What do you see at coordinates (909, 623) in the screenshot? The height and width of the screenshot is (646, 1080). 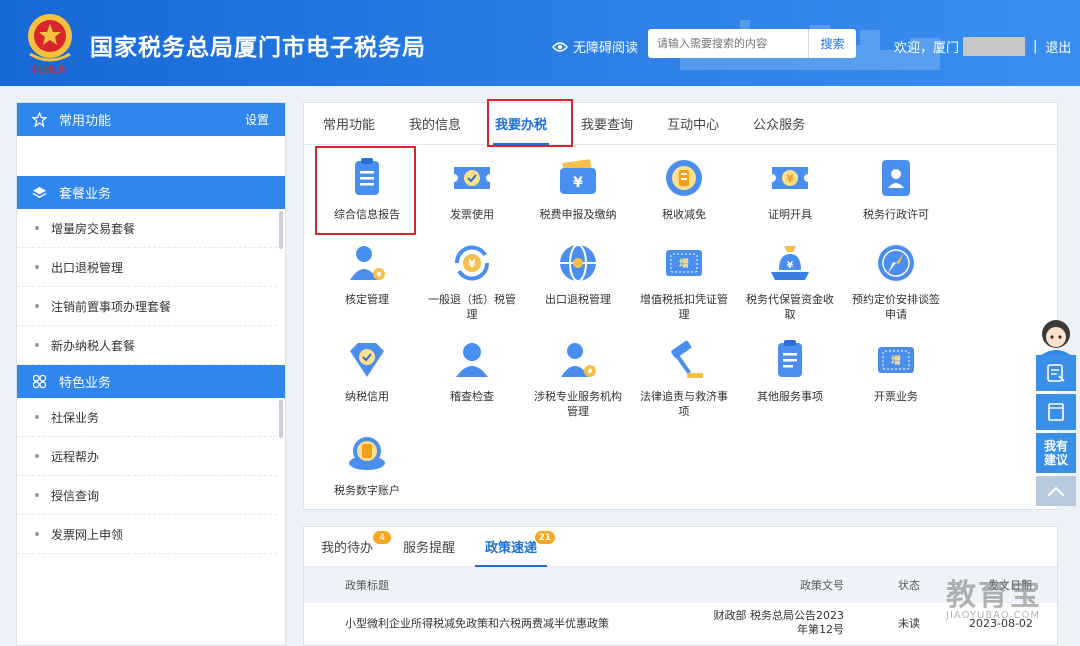 I see `read-status: 未读` at bounding box center [909, 623].